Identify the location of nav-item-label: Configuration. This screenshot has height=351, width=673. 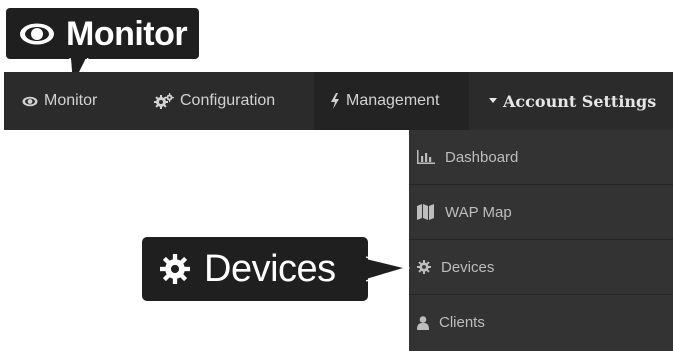
(228, 100).